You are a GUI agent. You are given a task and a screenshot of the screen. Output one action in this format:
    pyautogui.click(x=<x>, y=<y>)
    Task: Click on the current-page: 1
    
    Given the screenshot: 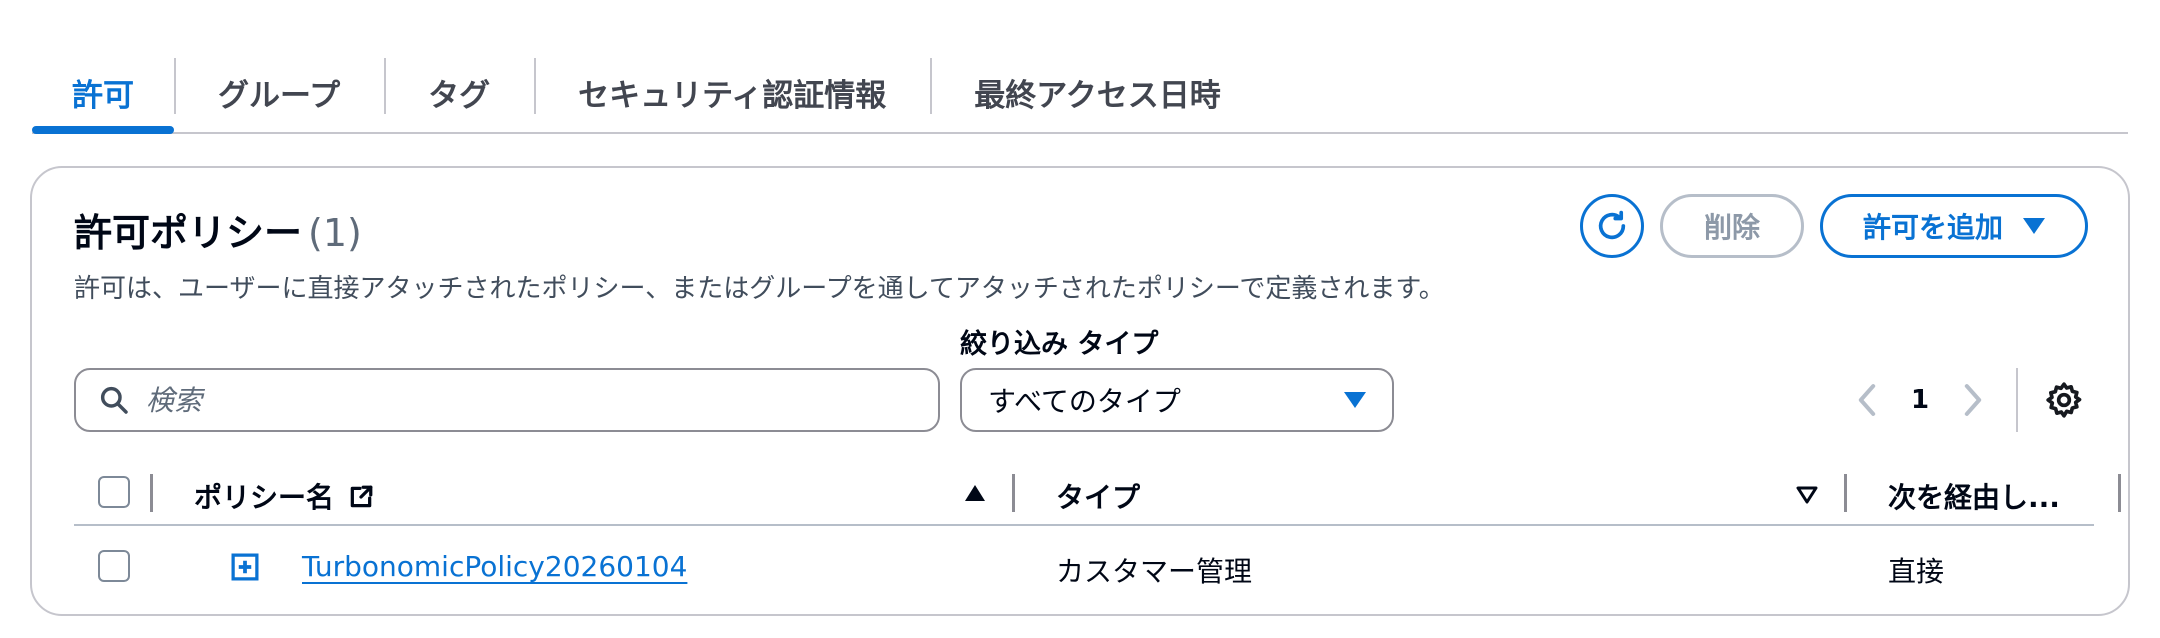 What is the action you would take?
    pyautogui.click(x=1920, y=400)
    